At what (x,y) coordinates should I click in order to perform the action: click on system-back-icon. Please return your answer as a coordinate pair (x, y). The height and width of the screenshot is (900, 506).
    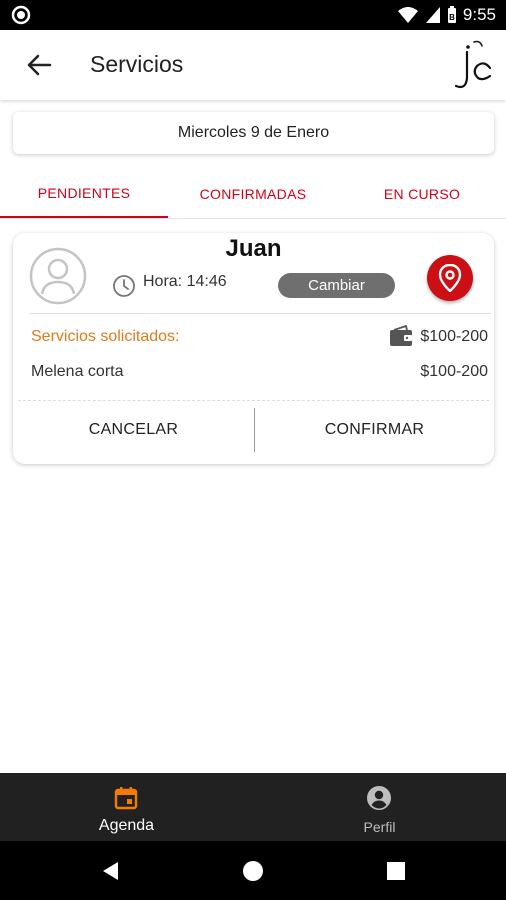
    Looking at the image, I should click on (111, 871).